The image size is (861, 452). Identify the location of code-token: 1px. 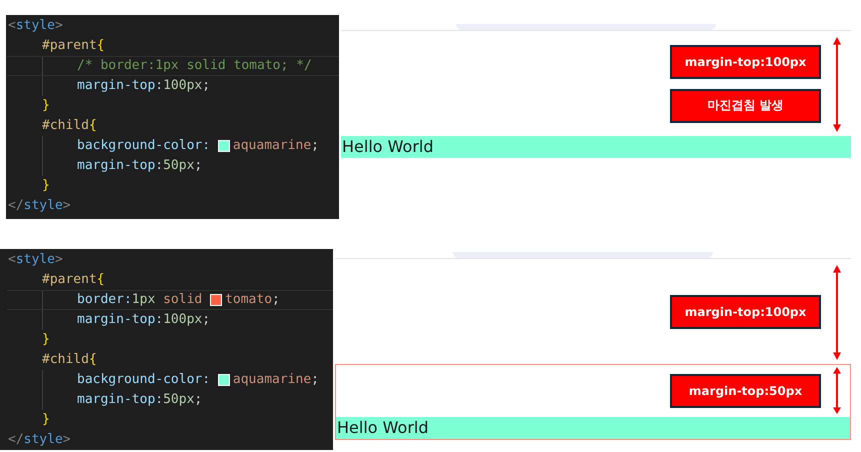
(144, 300).